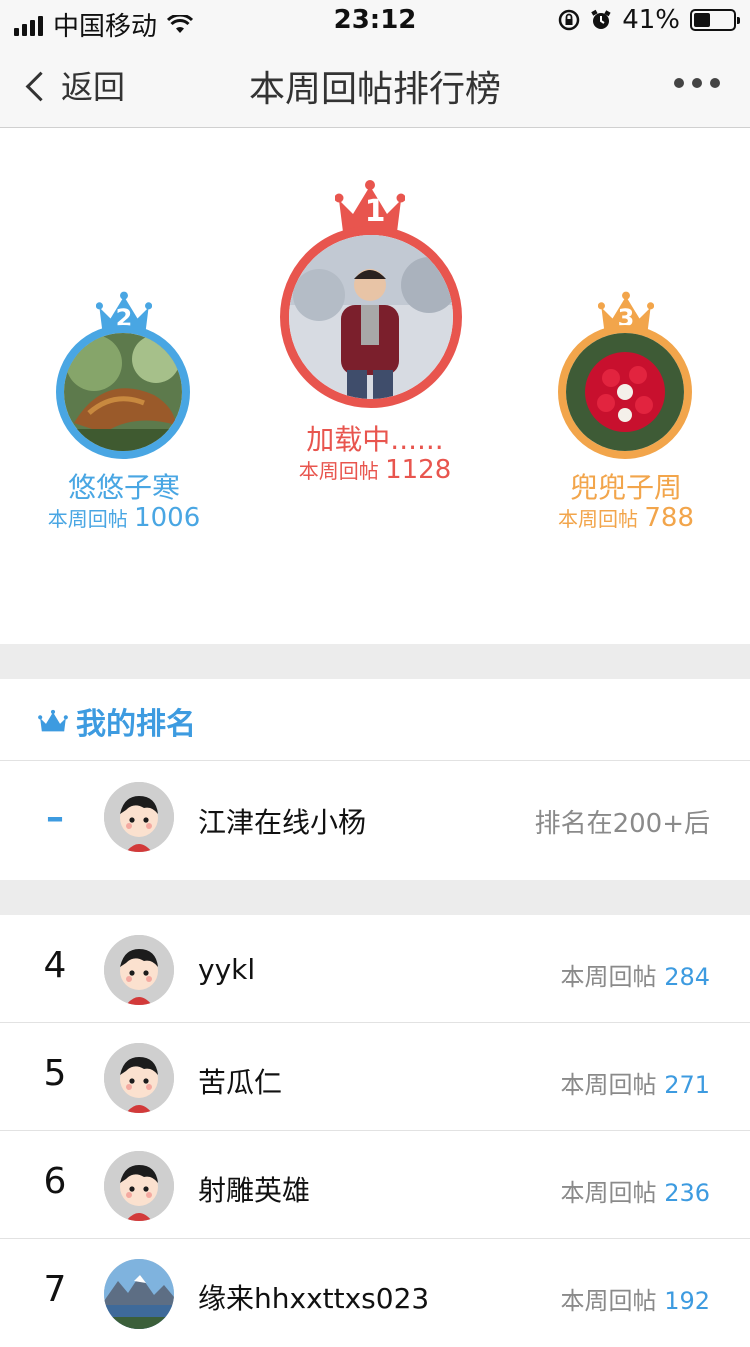 This screenshot has height=1347, width=750. I want to click on podium-count: 本周回帖 788, so click(626, 518).